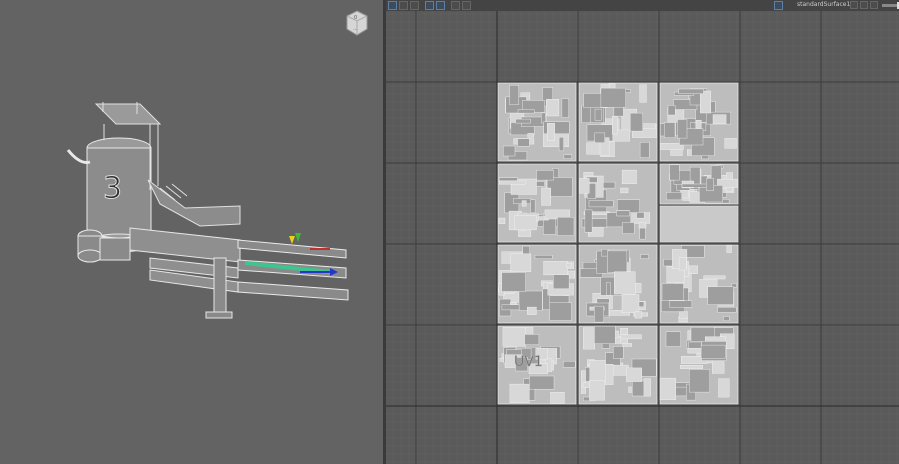  Describe the element at coordinates (112, 188) in the screenshot. I see `tank-number: 3` at that location.